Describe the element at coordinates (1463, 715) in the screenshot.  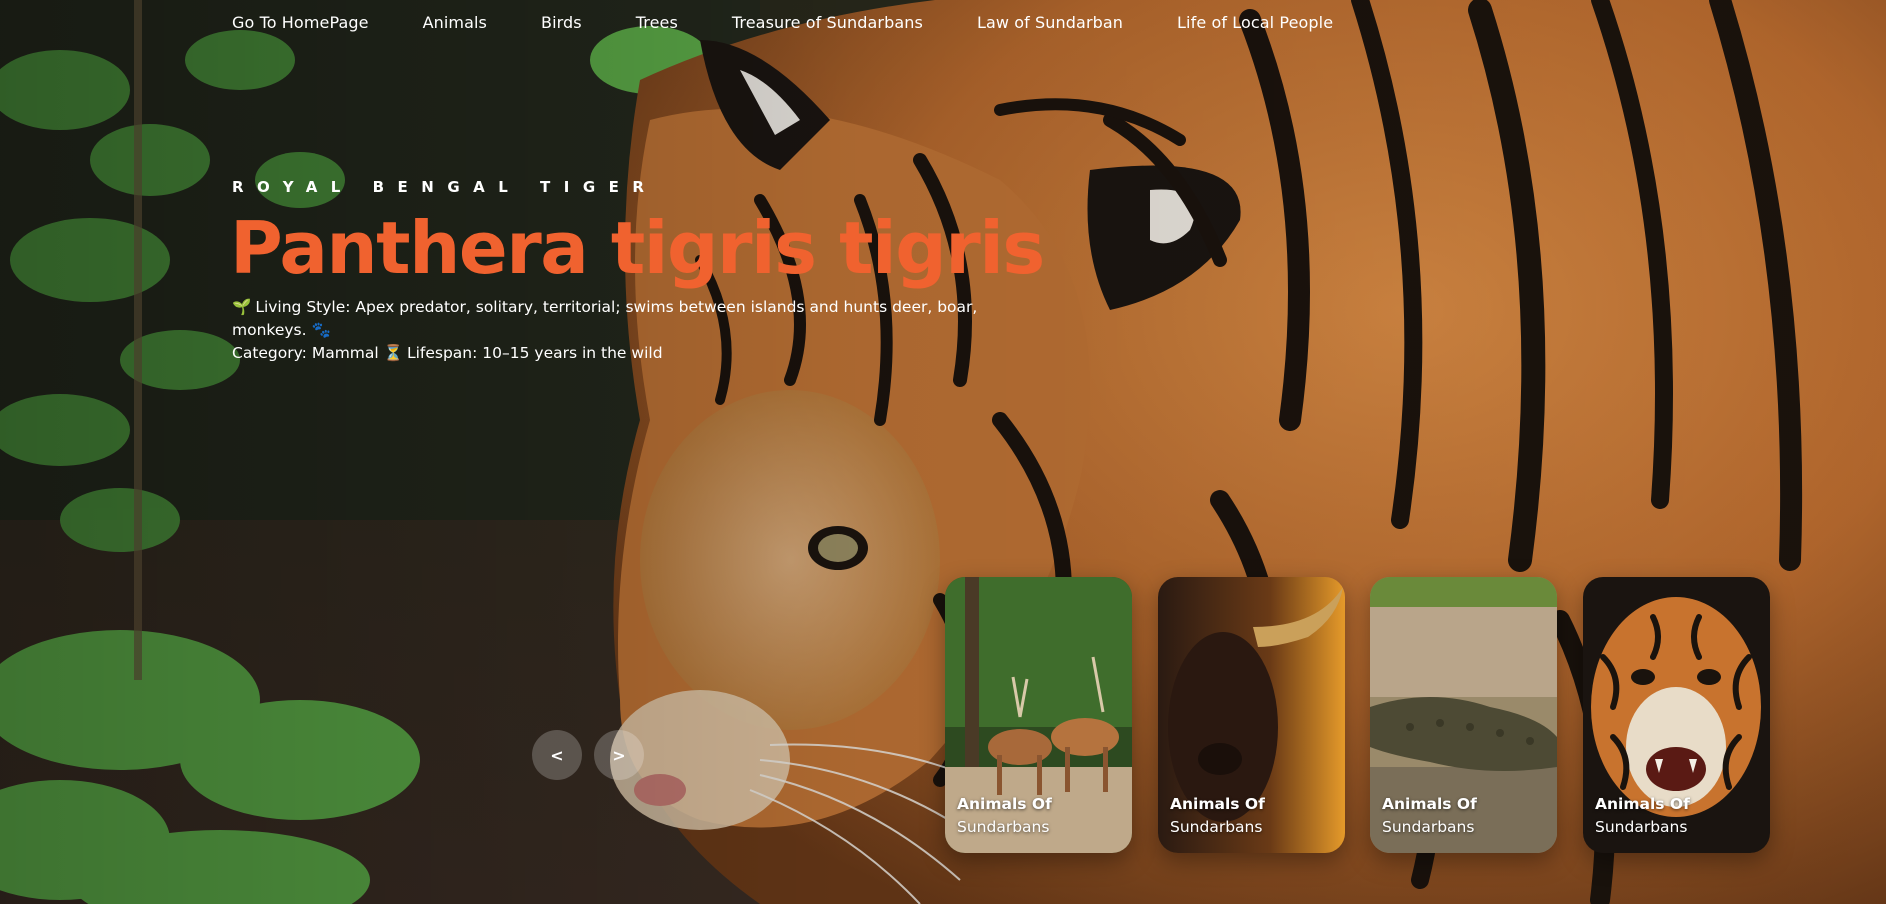
I see `slide-card-crocodile: Animals Of Sundarbans` at that location.